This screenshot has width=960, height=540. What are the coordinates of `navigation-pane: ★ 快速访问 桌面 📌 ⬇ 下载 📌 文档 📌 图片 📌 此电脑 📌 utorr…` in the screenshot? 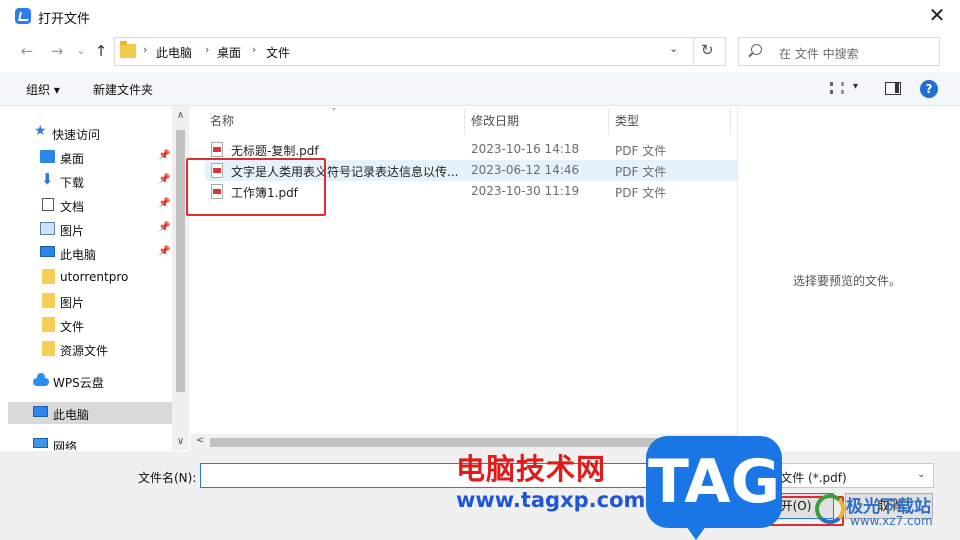 It's located at (90, 278).